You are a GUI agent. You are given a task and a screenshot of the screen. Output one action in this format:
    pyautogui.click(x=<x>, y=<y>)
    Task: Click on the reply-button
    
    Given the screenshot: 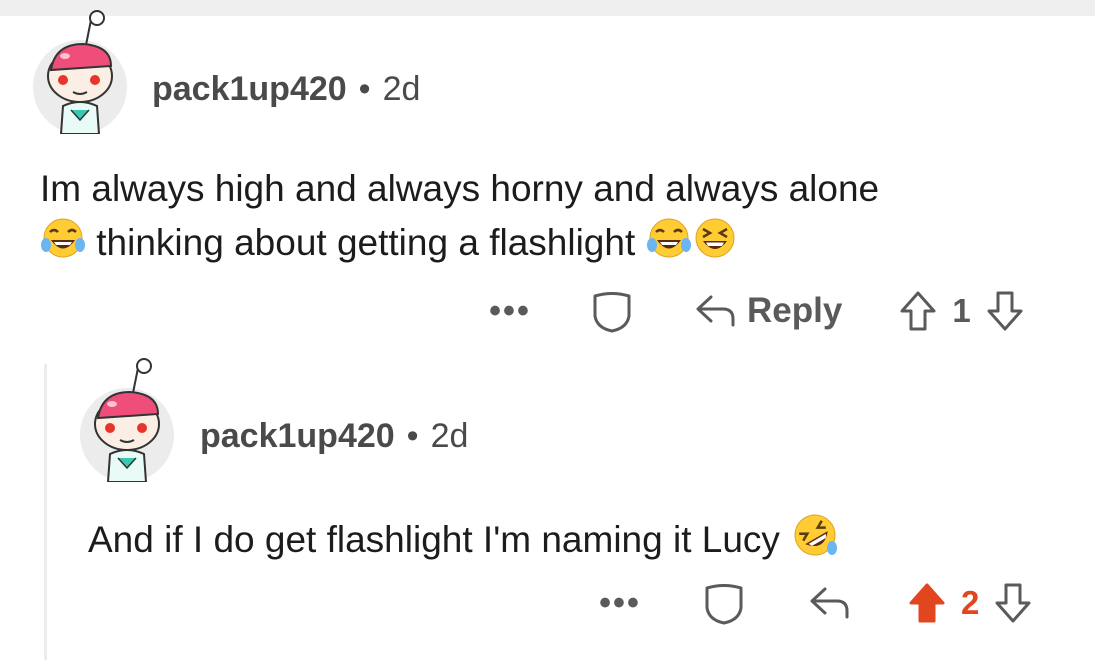 What is the action you would take?
    pyautogui.click(x=829, y=603)
    